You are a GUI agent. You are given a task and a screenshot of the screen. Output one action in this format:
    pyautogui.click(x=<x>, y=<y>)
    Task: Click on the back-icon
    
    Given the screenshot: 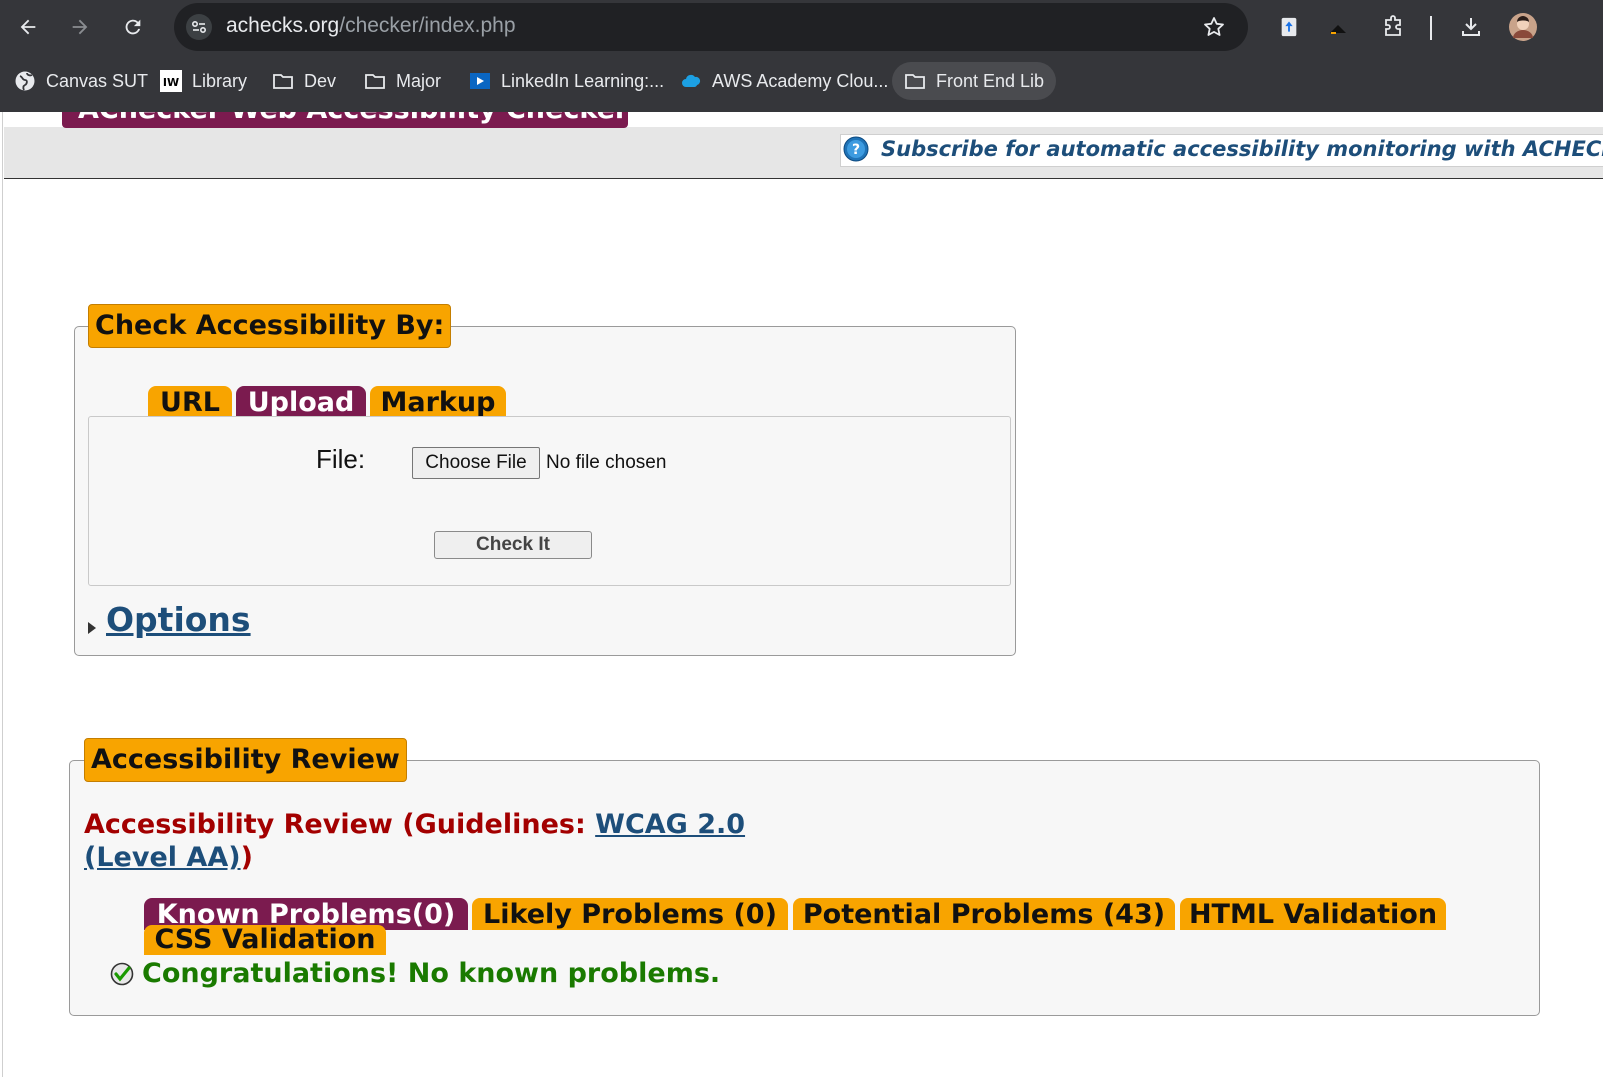 What is the action you would take?
    pyautogui.click(x=28, y=27)
    